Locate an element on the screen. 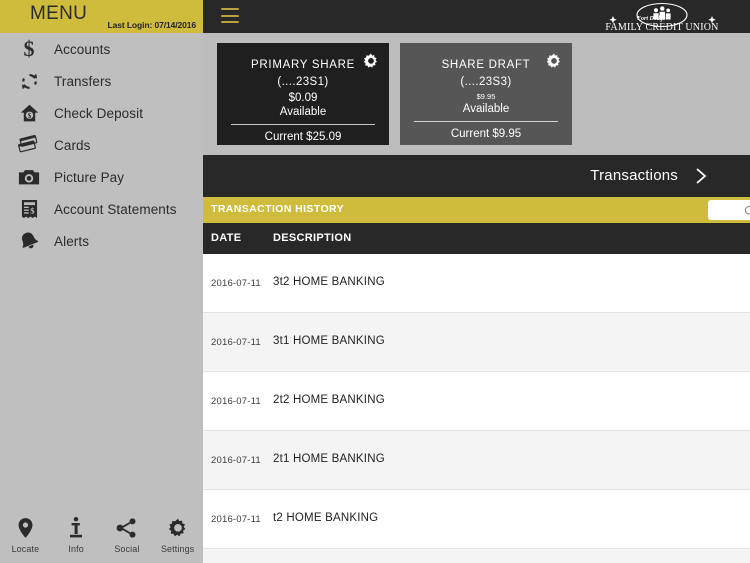 This screenshot has height=563, width=750. transaction-description: 3t2 HOME BANKING is located at coordinates (329, 282).